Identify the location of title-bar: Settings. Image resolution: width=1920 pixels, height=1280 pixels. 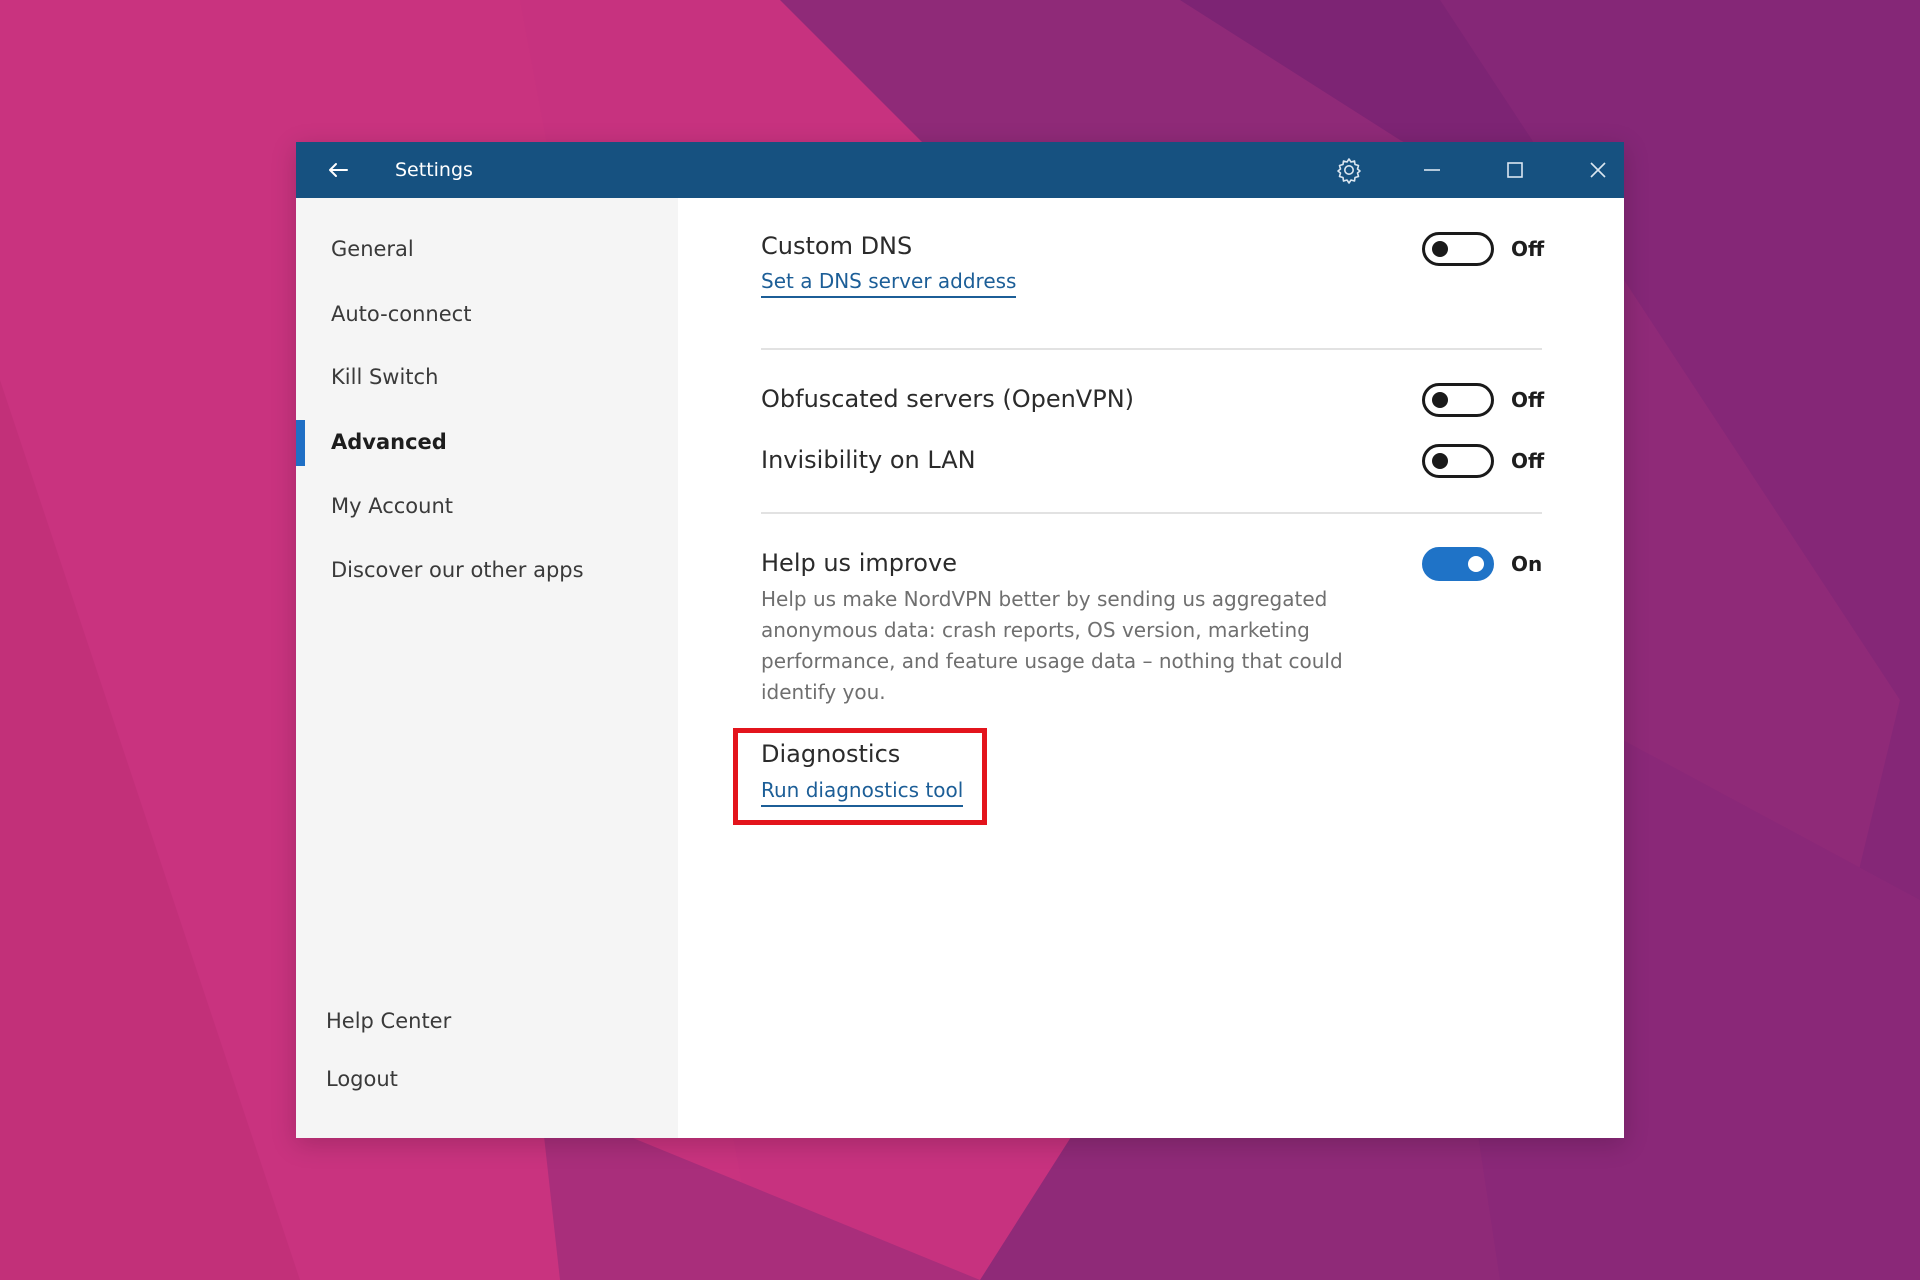
(960, 170).